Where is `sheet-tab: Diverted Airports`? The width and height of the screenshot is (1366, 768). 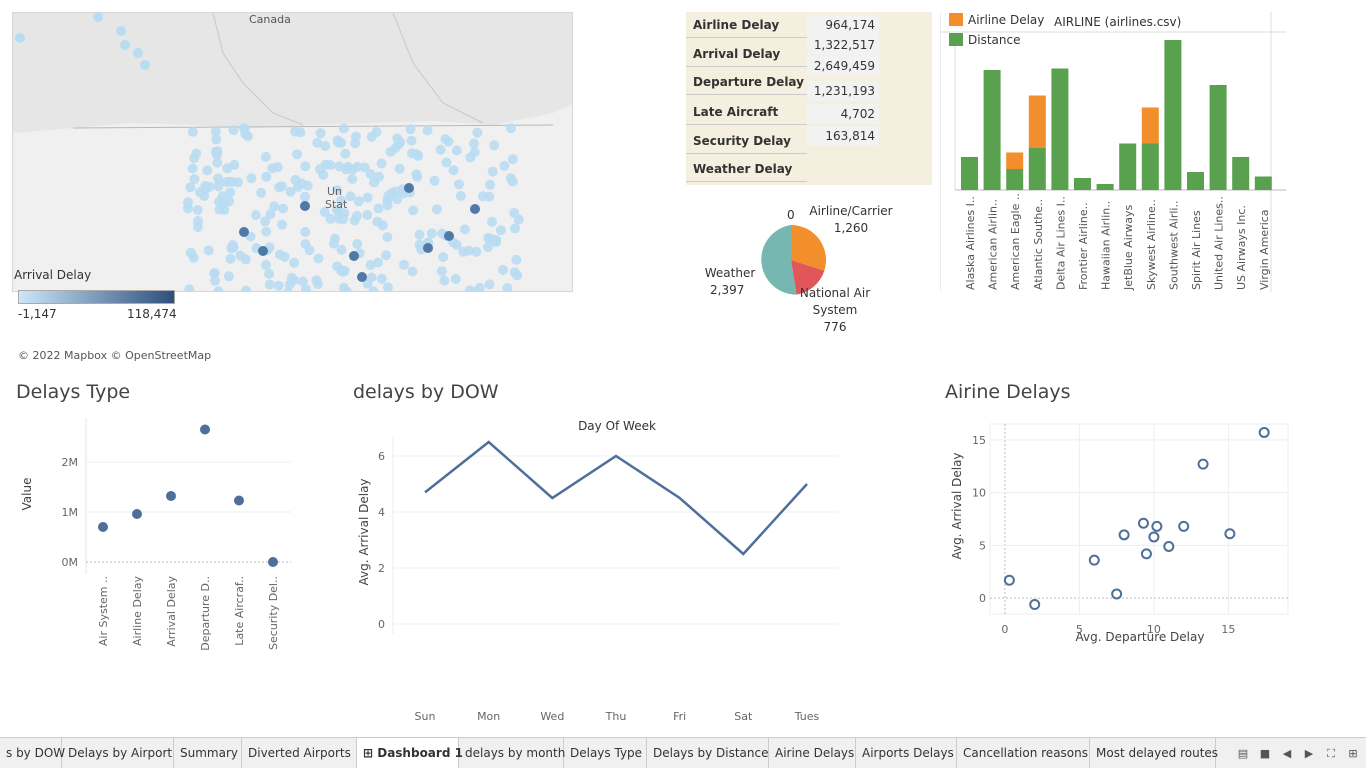
sheet-tab: Diverted Airports is located at coordinates (299, 753).